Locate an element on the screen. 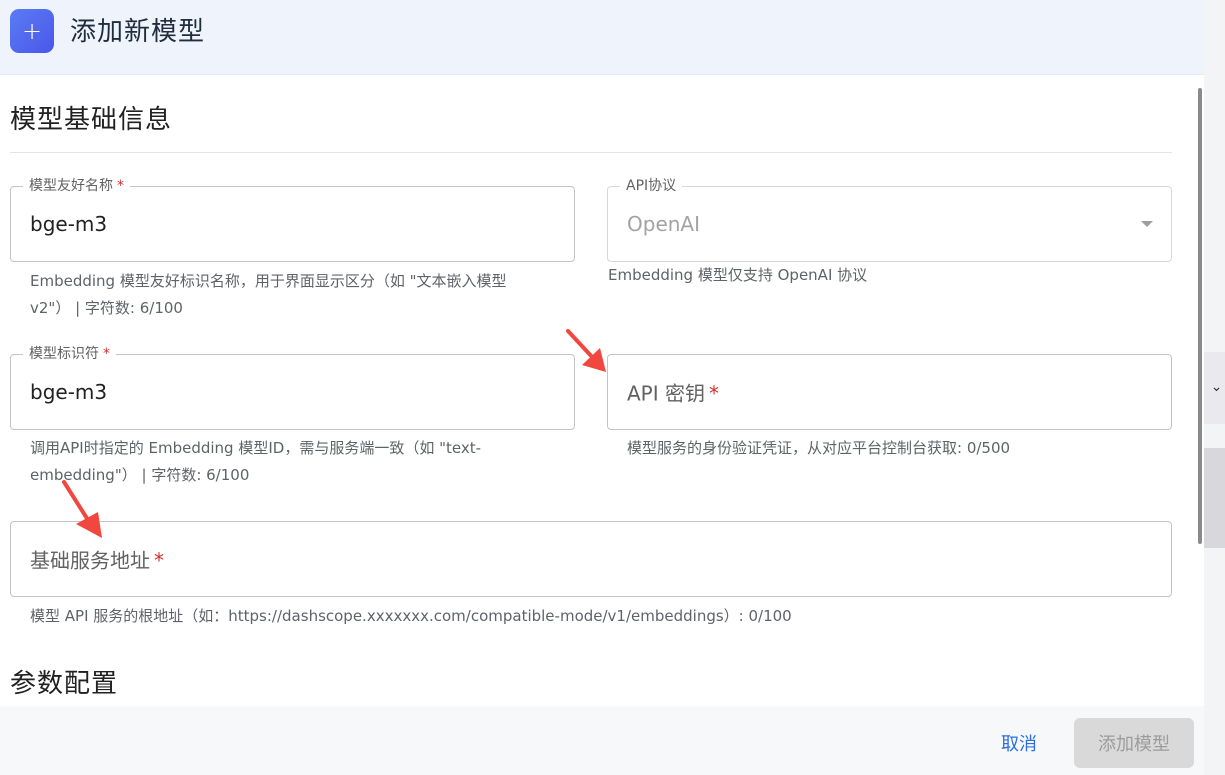 This screenshot has height=775, width=1225. api-protocol-value: OpenAI is located at coordinates (663, 224).